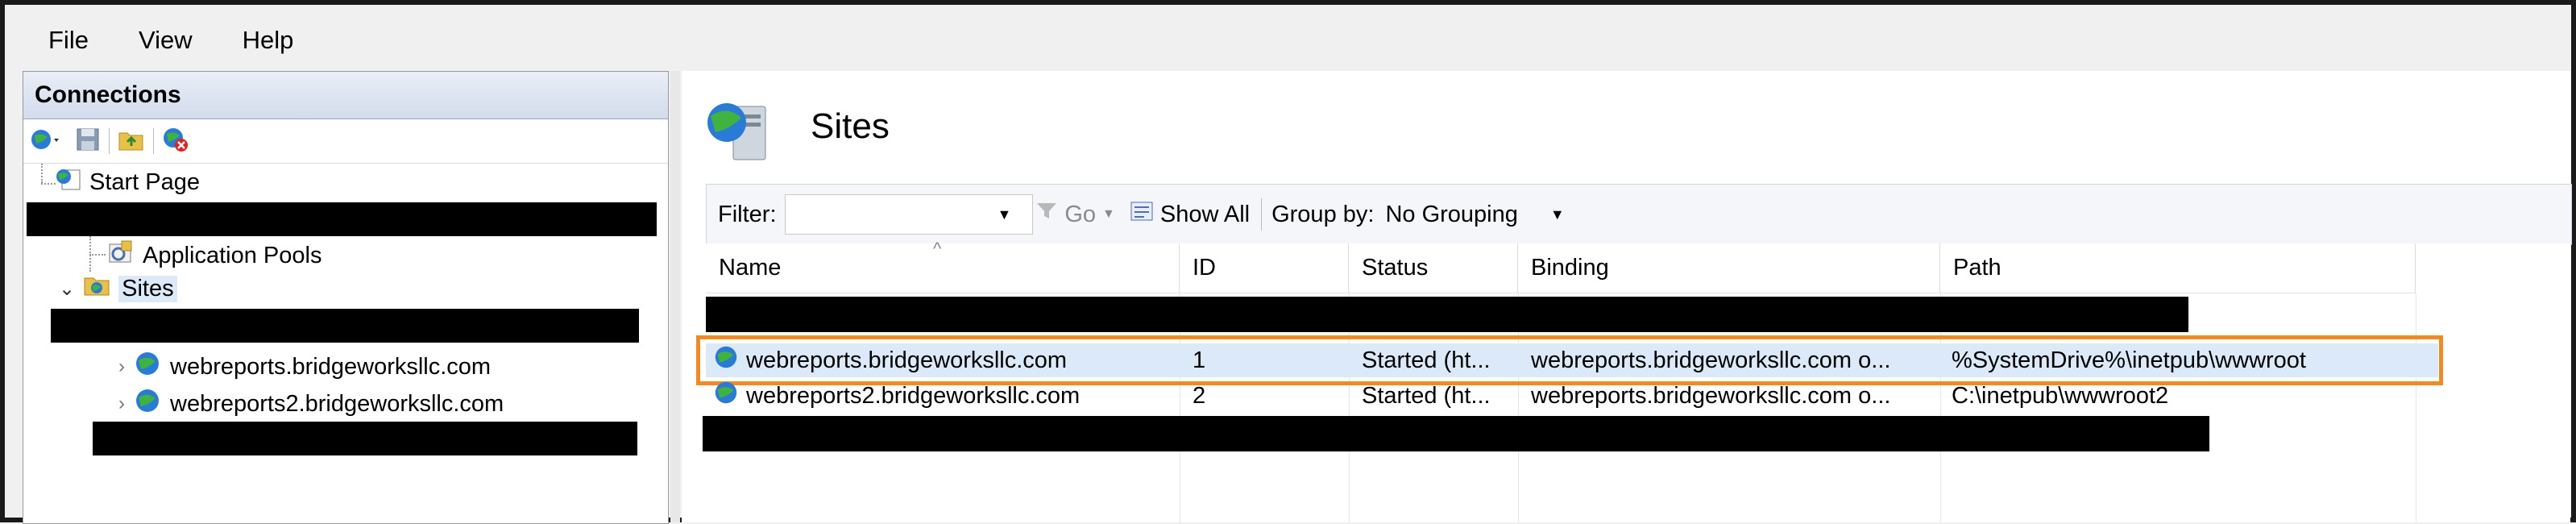  What do you see at coordinates (233, 255) in the screenshot?
I see `tree-label-application-pools: Application Pools` at bounding box center [233, 255].